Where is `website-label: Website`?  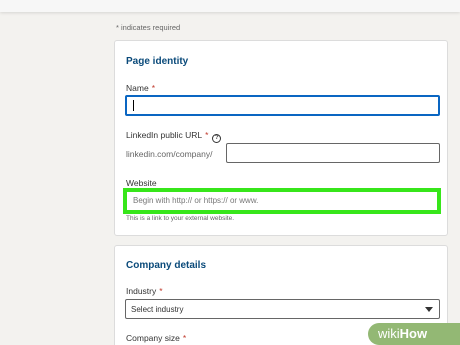 website-label: Website is located at coordinates (141, 183).